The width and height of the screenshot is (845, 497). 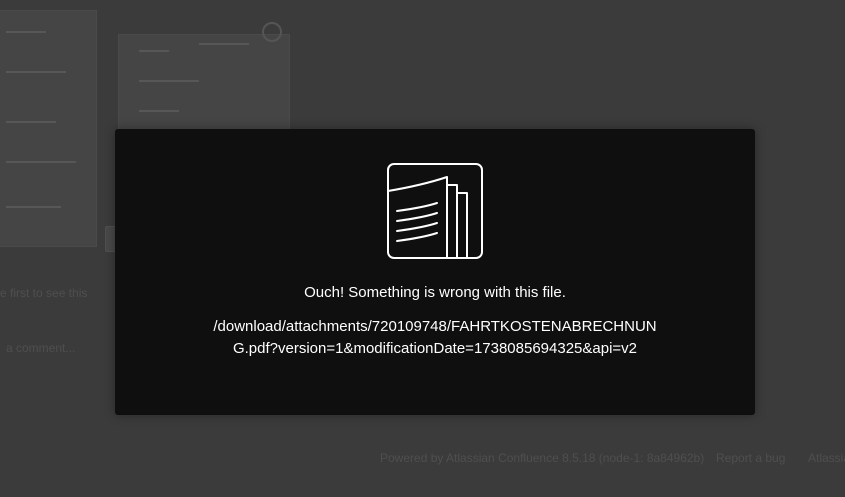 What do you see at coordinates (826, 458) in the screenshot?
I see `footer-news: Atlassian News` at bounding box center [826, 458].